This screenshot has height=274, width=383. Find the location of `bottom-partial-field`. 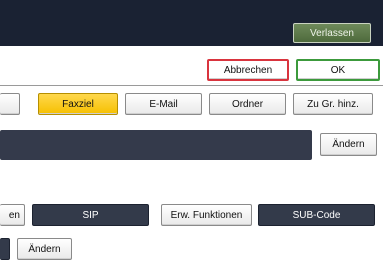

bottom-partial-field is located at coordinates (5, 249).